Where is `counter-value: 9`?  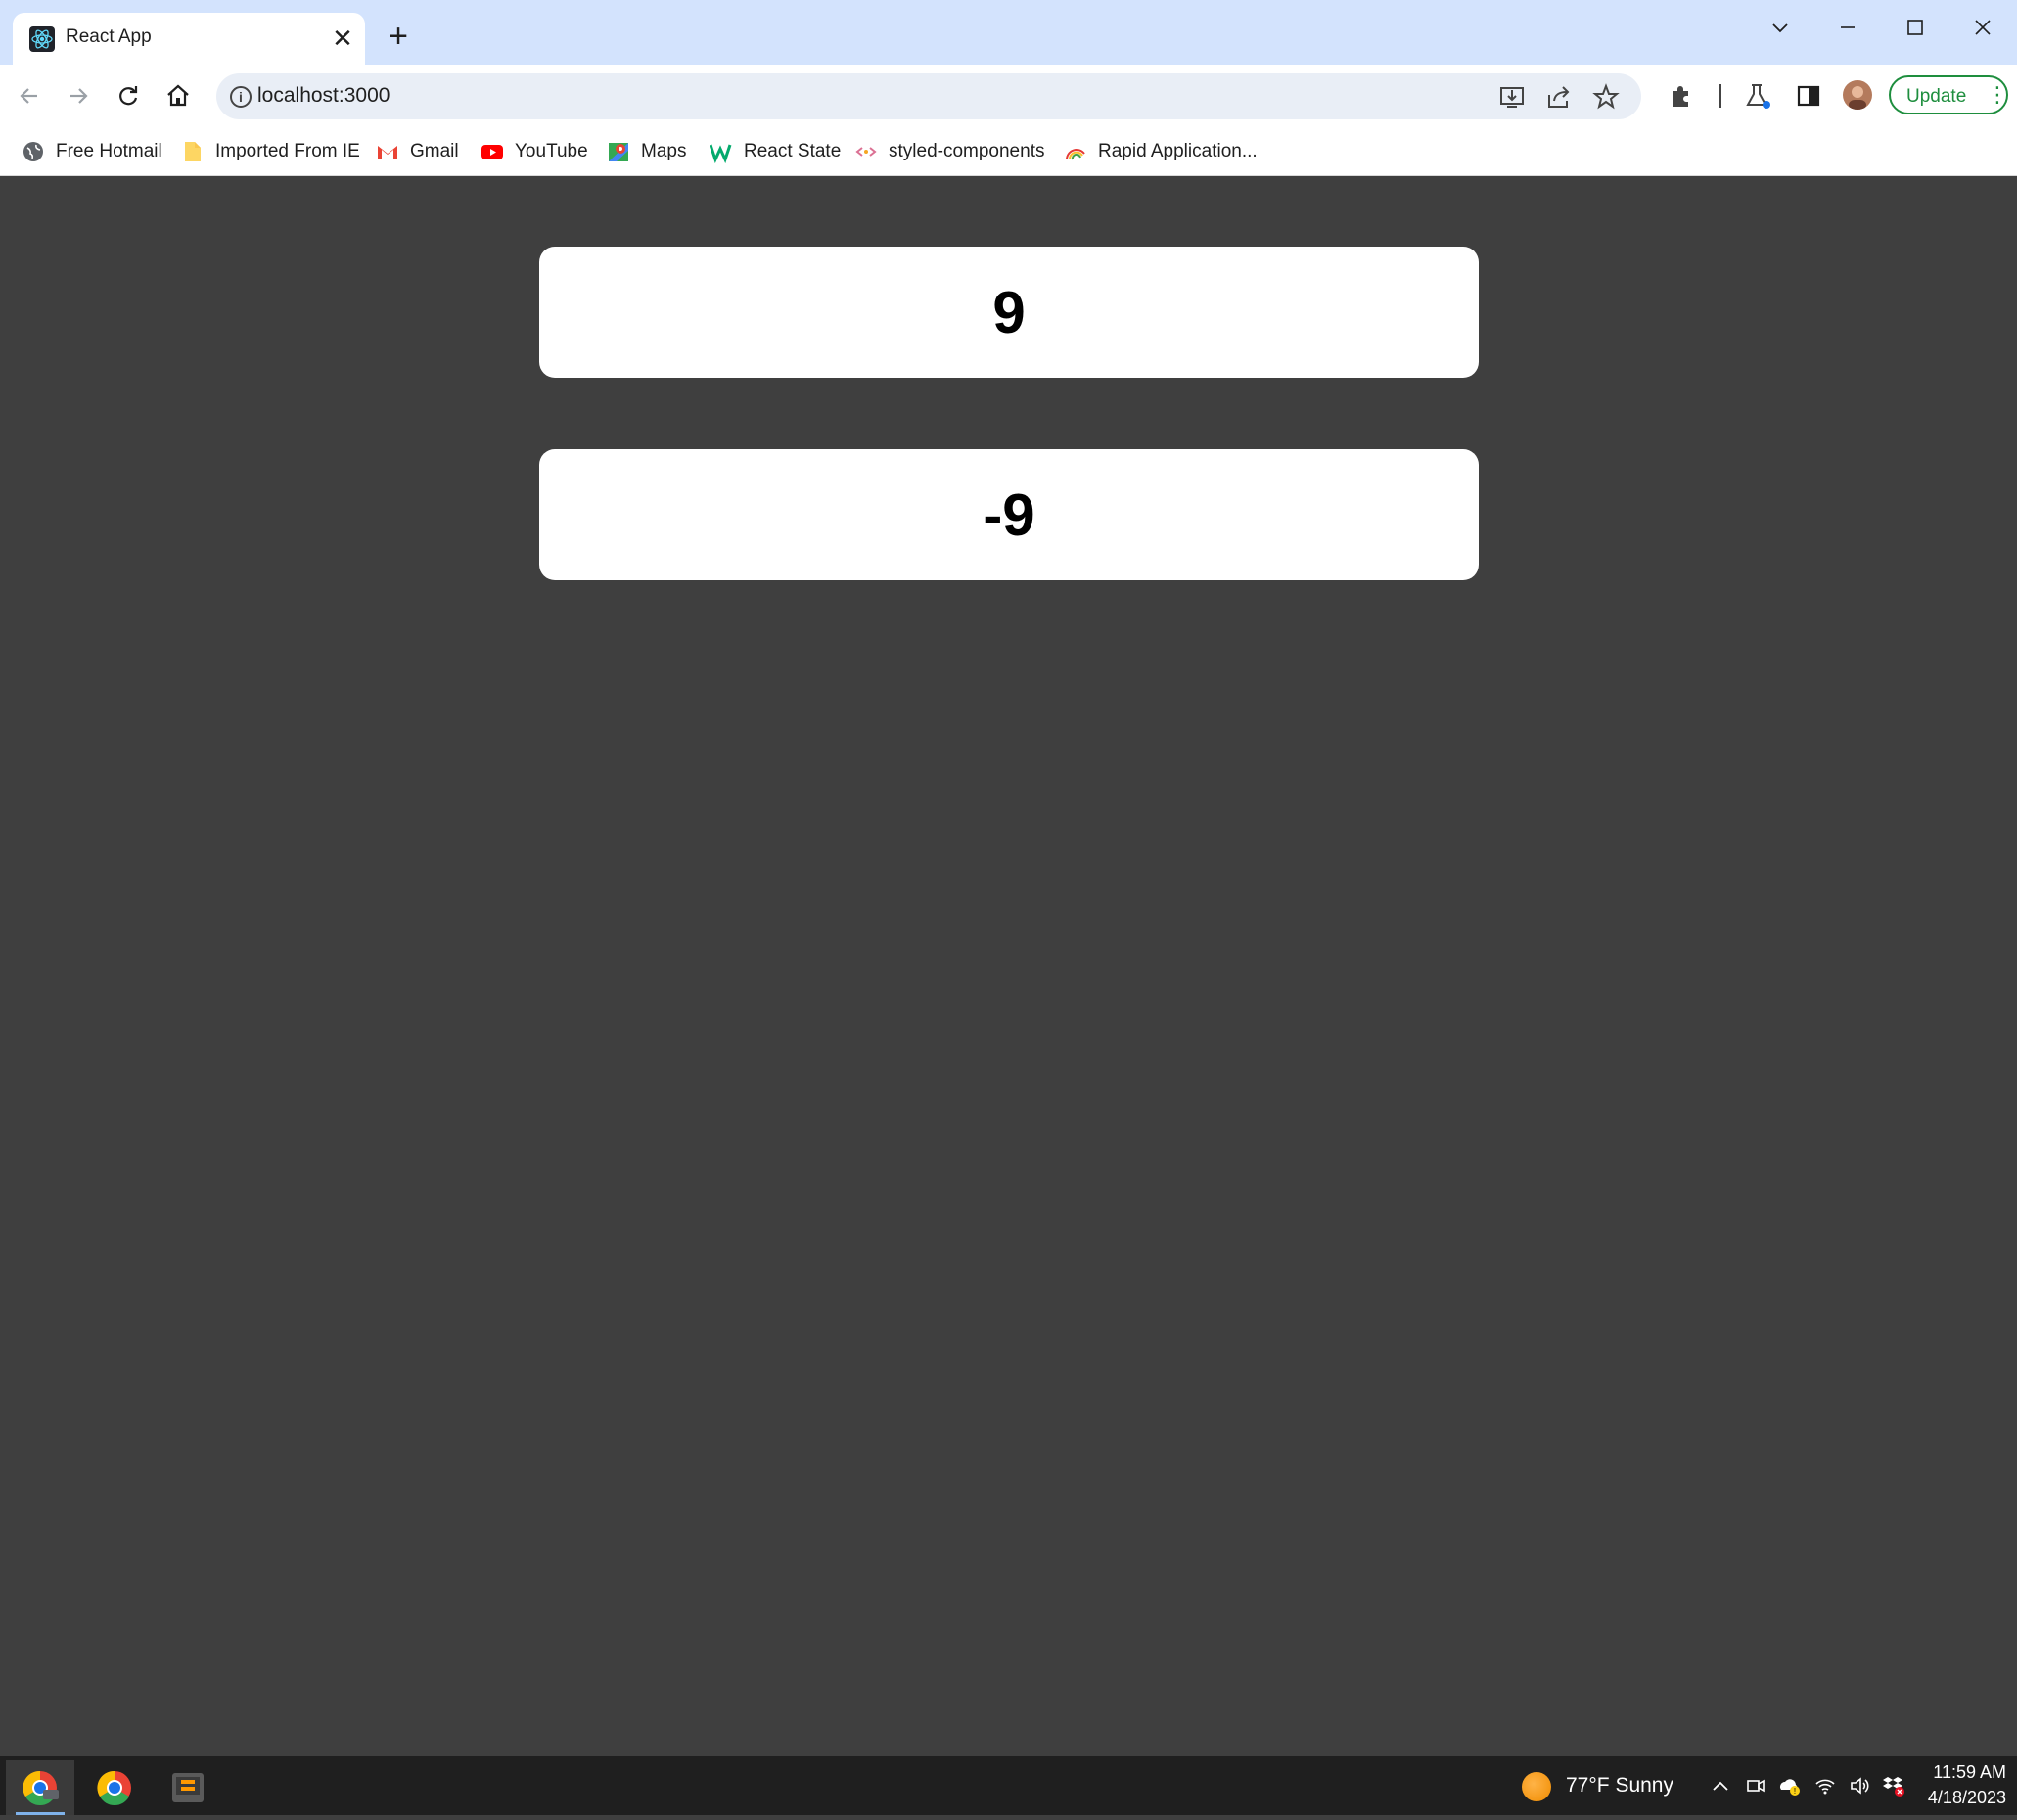 counter-value: 9 is located at coordinates (1009, 312).